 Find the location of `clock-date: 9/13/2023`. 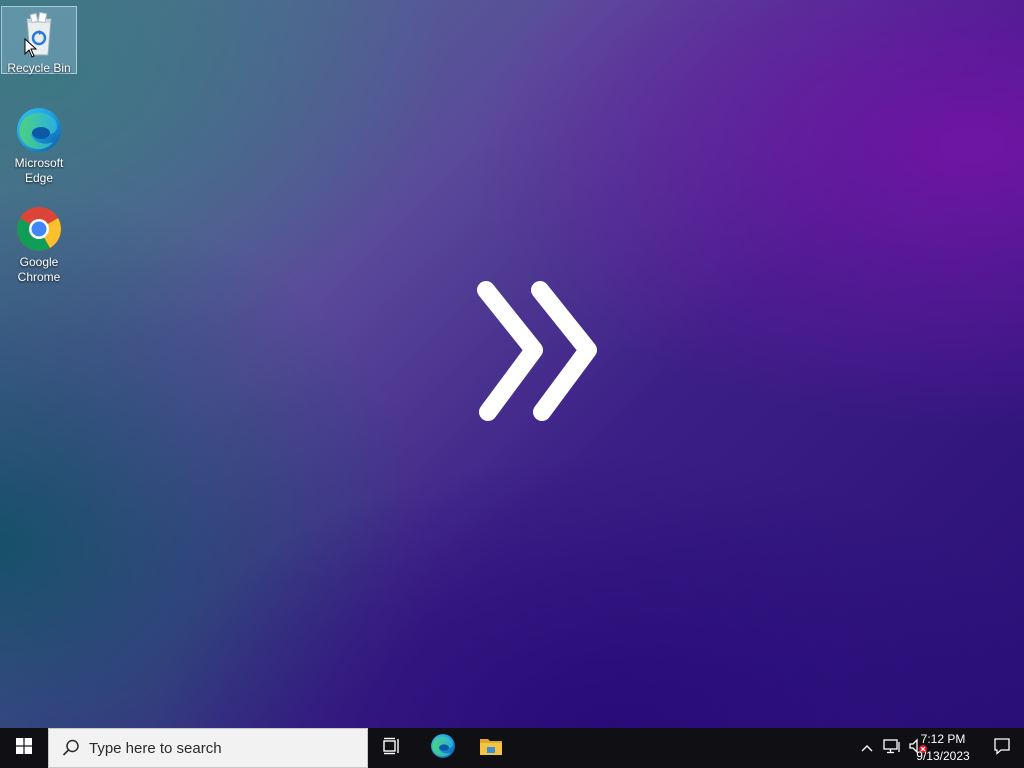

clock-date: 9/13/2023 is located at coordinates (943, 756).